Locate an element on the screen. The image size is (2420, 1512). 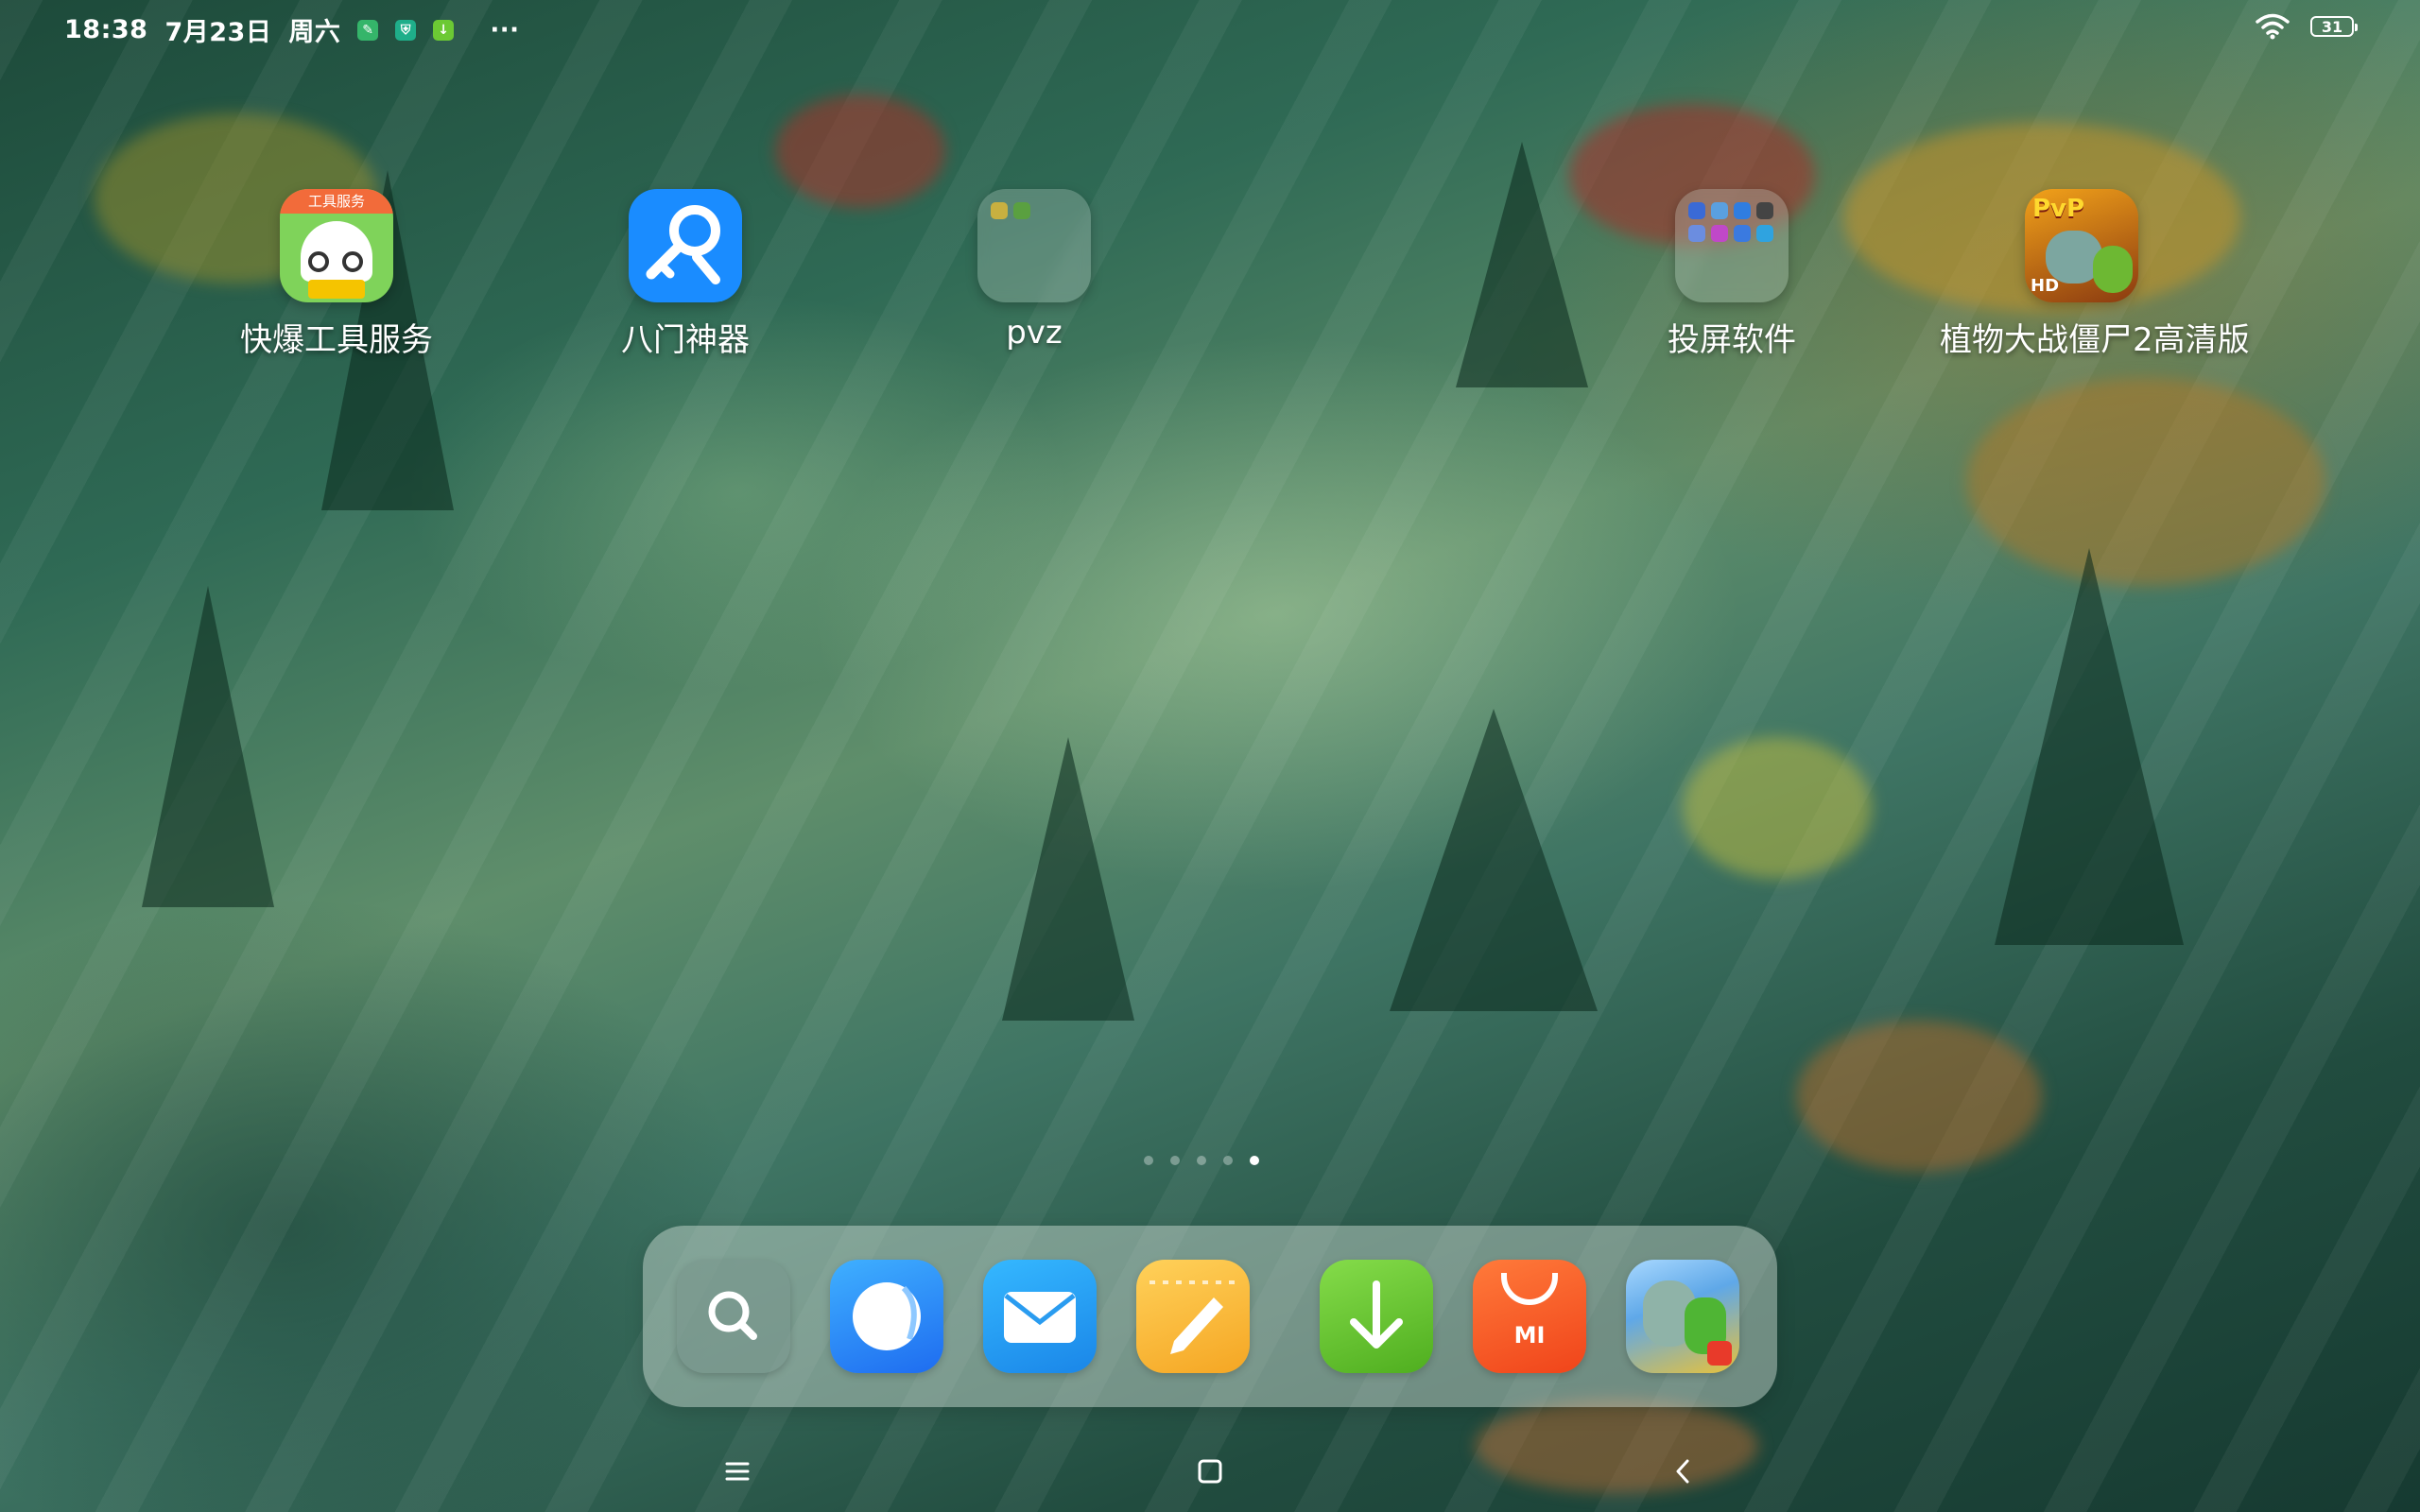
page-dot-active is located at coordinates (1254, 1160).